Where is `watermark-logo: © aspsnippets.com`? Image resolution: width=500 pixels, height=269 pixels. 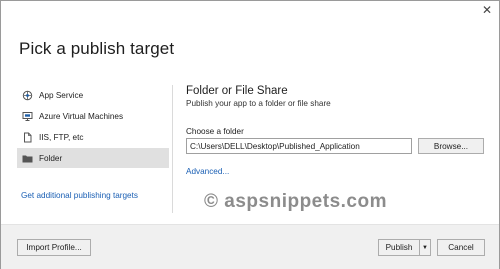
watermark-logo: © aspsnippets.com is located at coordinates (295, 201).